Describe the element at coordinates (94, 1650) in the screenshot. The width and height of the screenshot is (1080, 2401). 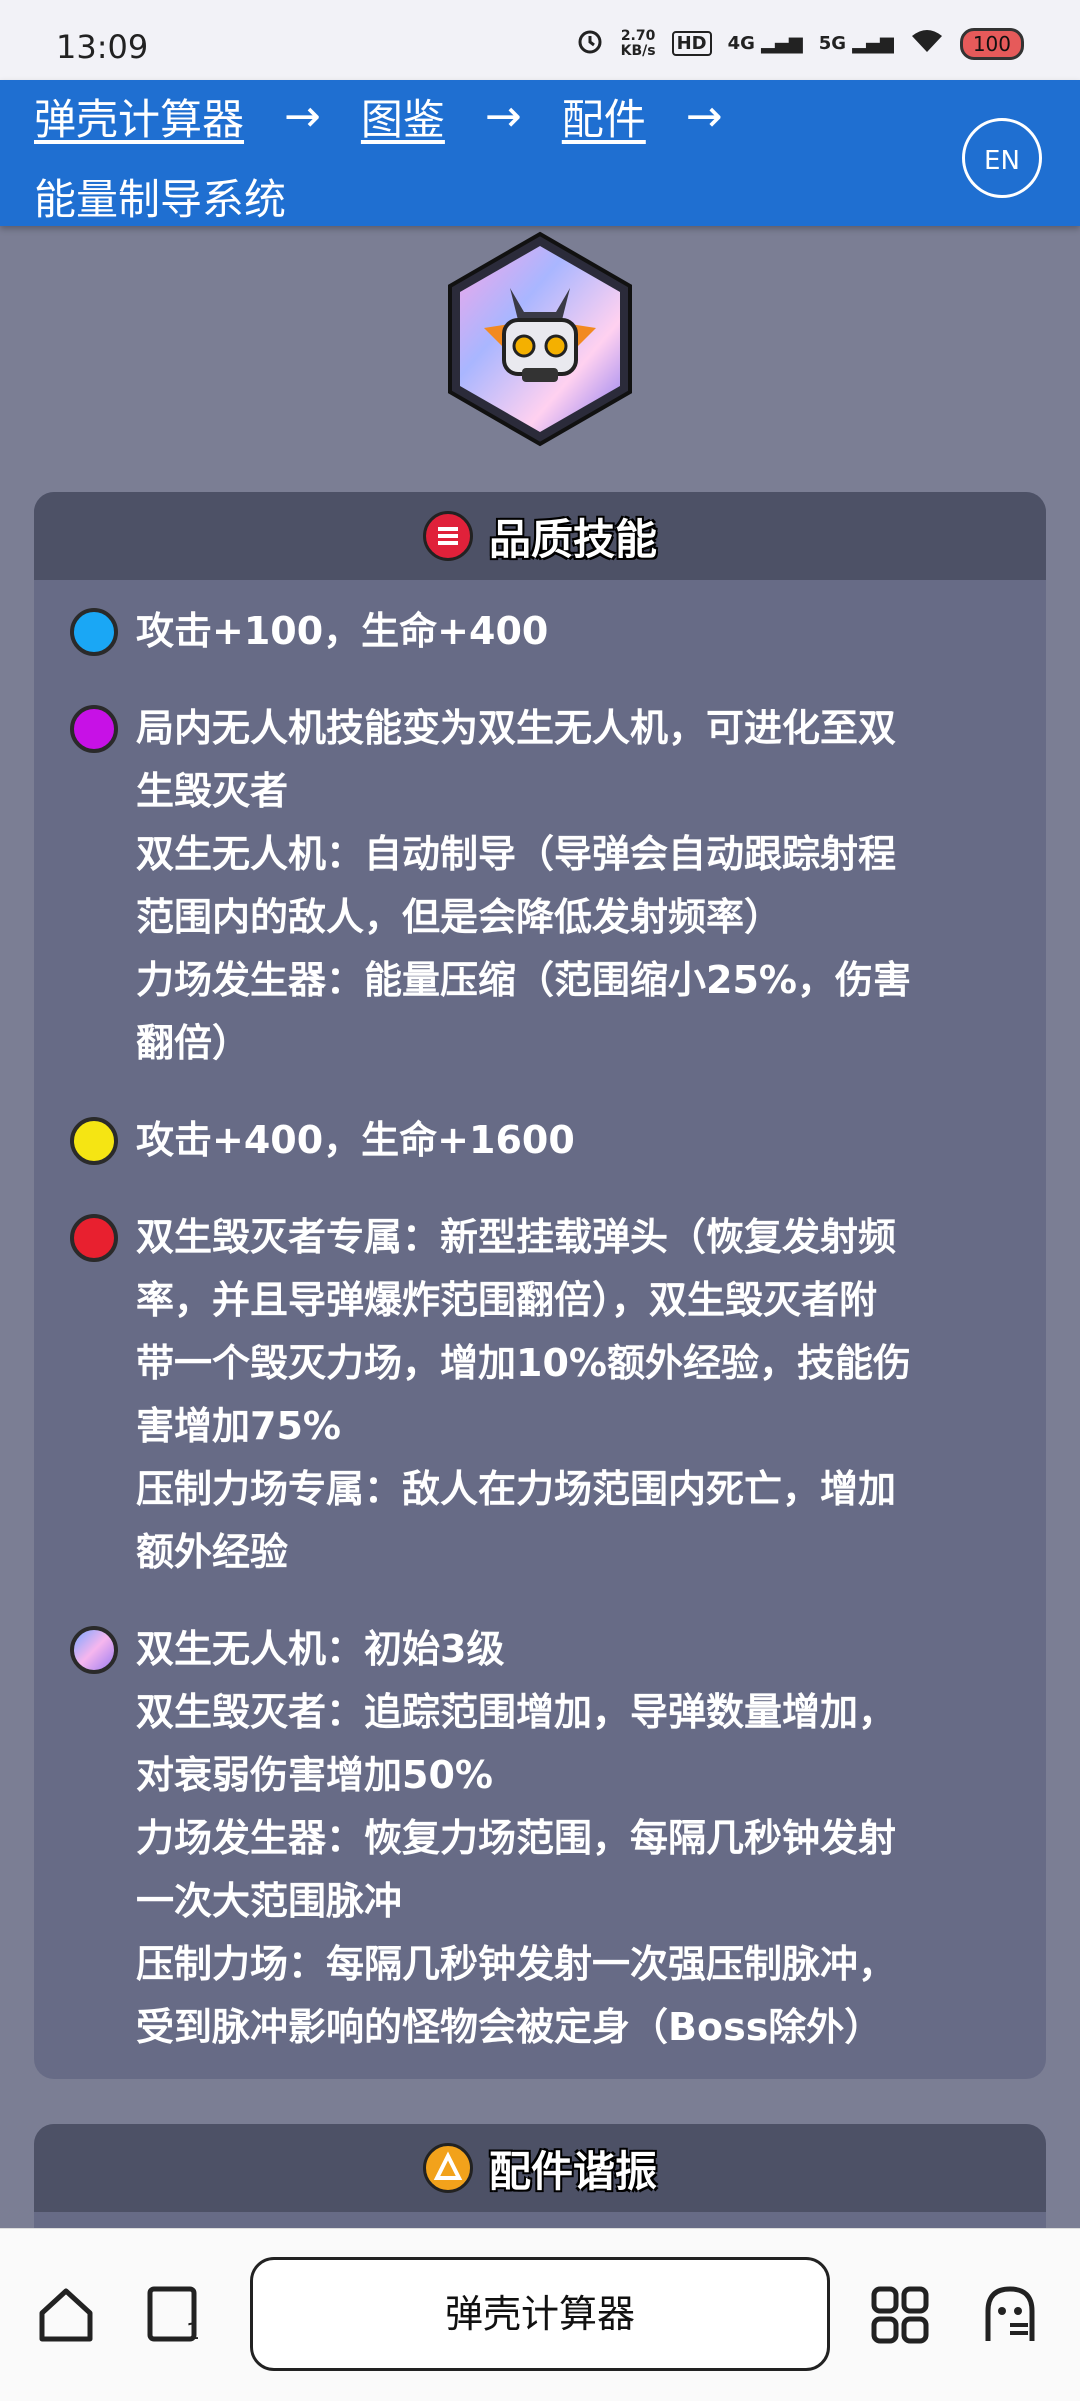
I see `quality-holo-icon` at that location.